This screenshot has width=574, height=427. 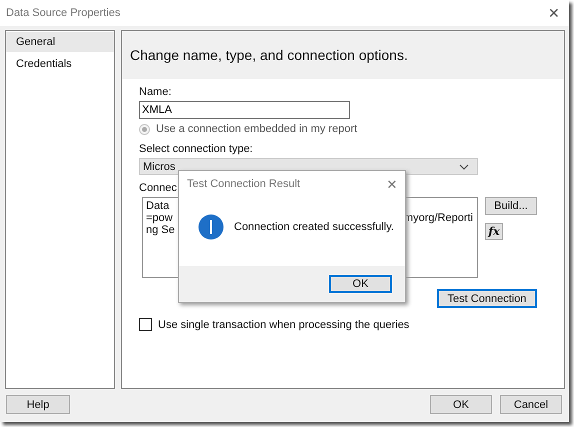 What do you see at coordinates (155, 92) in the screenshot?
I see `field-label: Name:` at bounding box center [155, 92].